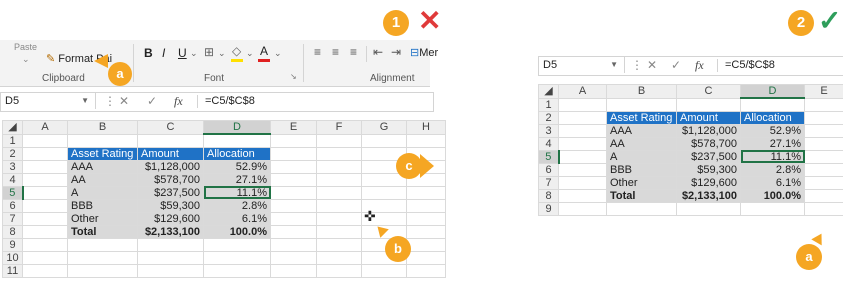 This screenshot has height=298, width=843. I want to click on underline-button: U, so click(182, 53).